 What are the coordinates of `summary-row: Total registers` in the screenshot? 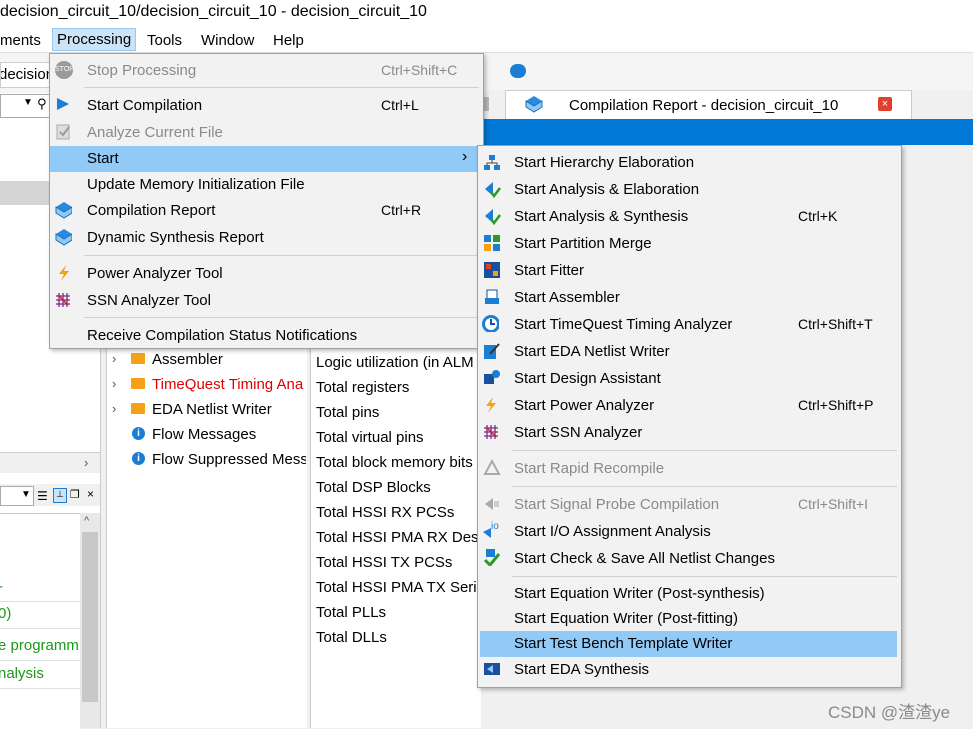 It's located at (363, 387).